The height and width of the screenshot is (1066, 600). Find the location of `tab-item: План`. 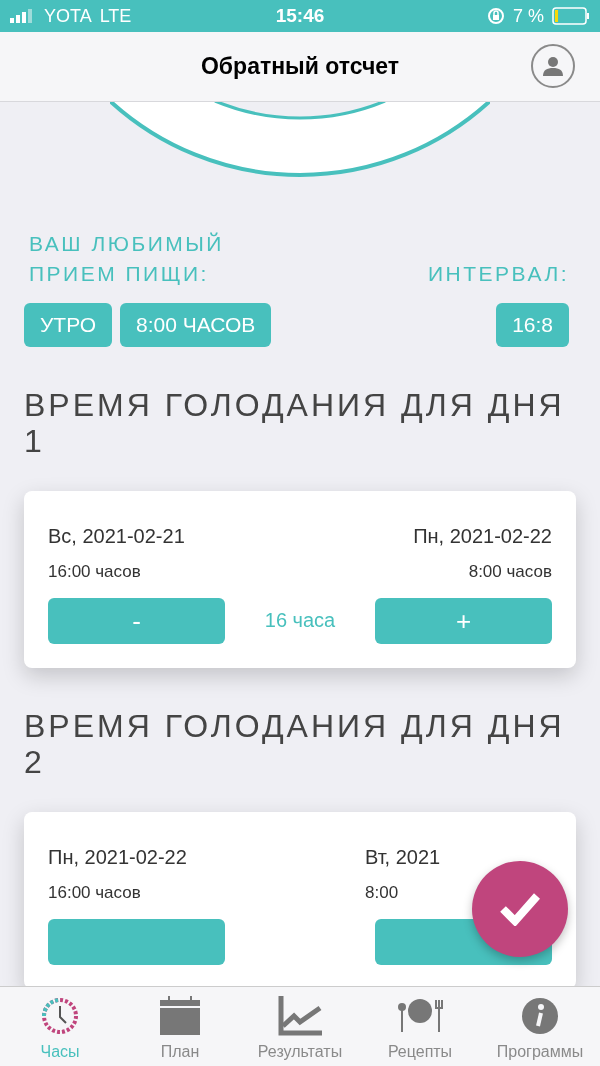

tab-item: План is located at coordinates (180, 1026).